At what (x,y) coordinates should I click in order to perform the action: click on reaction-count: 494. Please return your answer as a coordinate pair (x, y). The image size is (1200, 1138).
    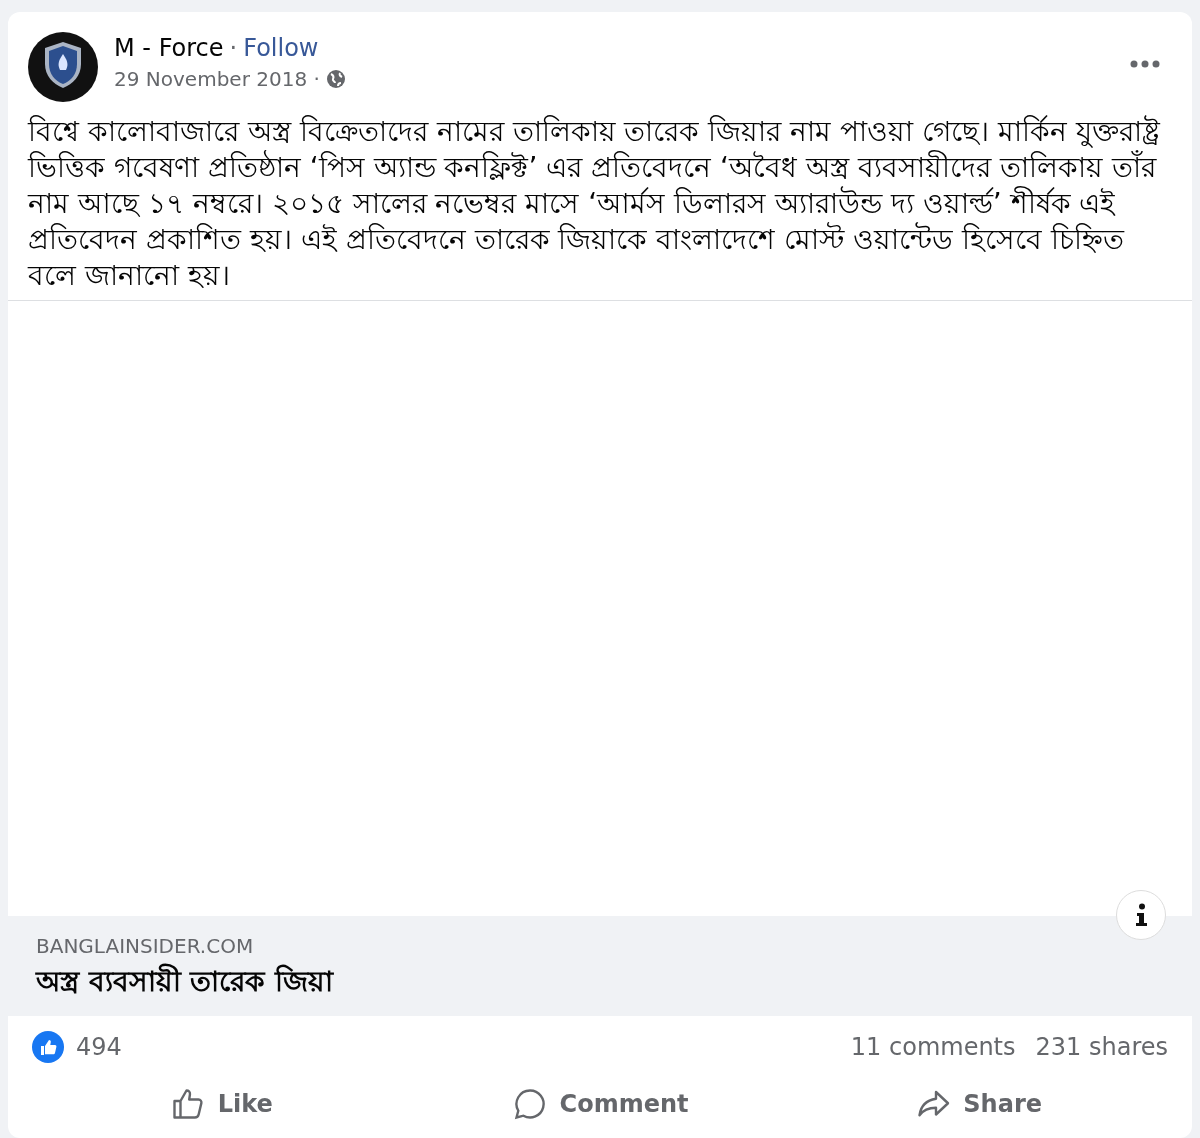
    Looking at the image, I should click on (99, 1047).